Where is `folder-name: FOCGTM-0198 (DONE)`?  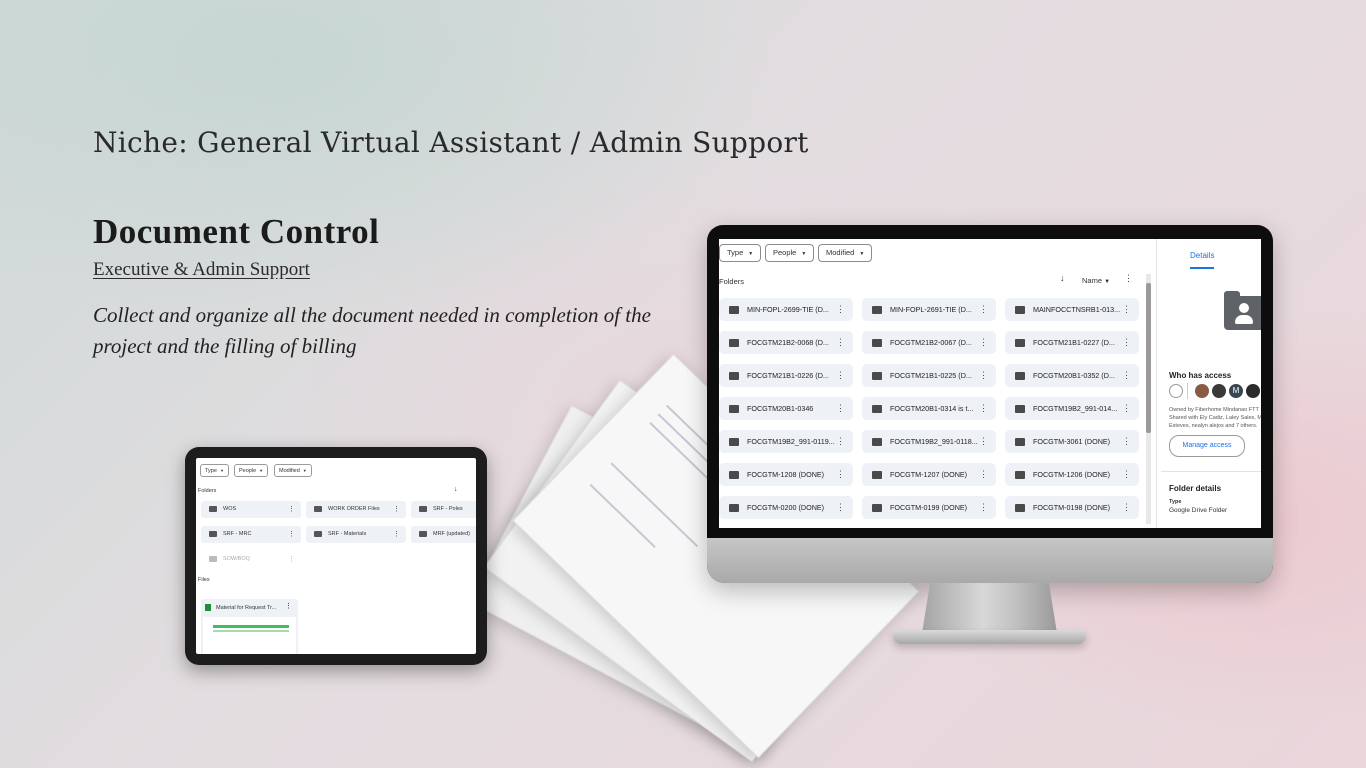 folder-name: FOCGTM-0198 (DONE) is located at coordinates (1072, 507).